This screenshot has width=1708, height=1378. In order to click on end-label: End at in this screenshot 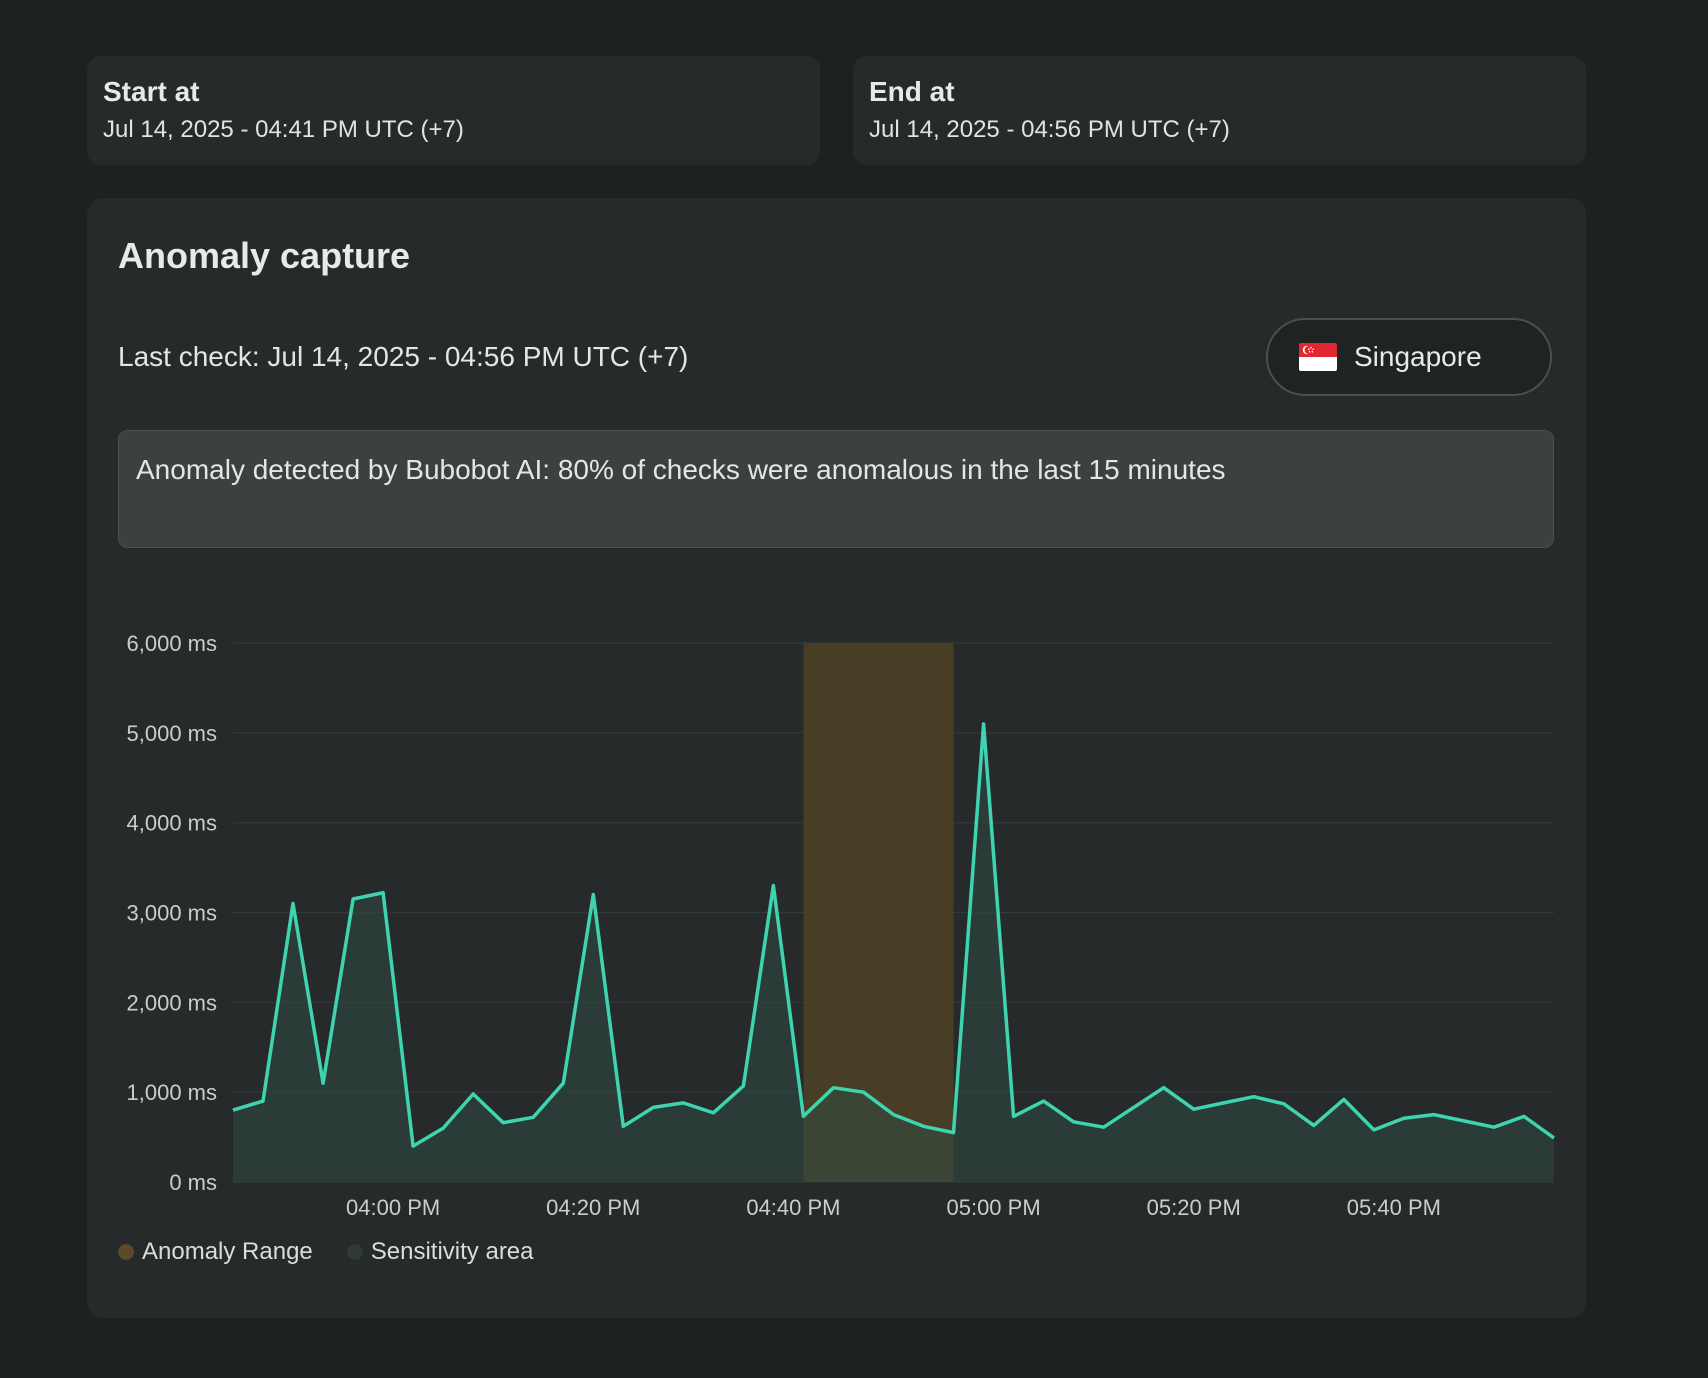, I will do `click(912, 91)`.